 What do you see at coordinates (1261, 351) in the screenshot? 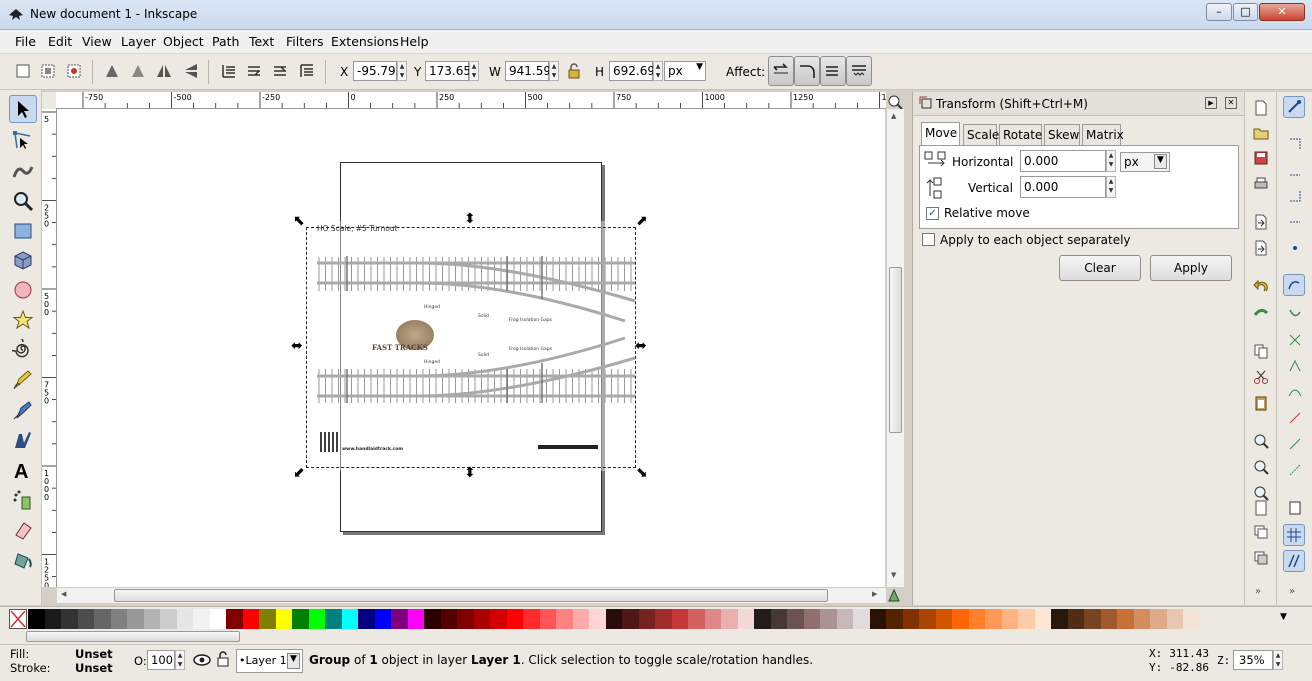
I see `copy-icon` at bounding box center [1261, 351].